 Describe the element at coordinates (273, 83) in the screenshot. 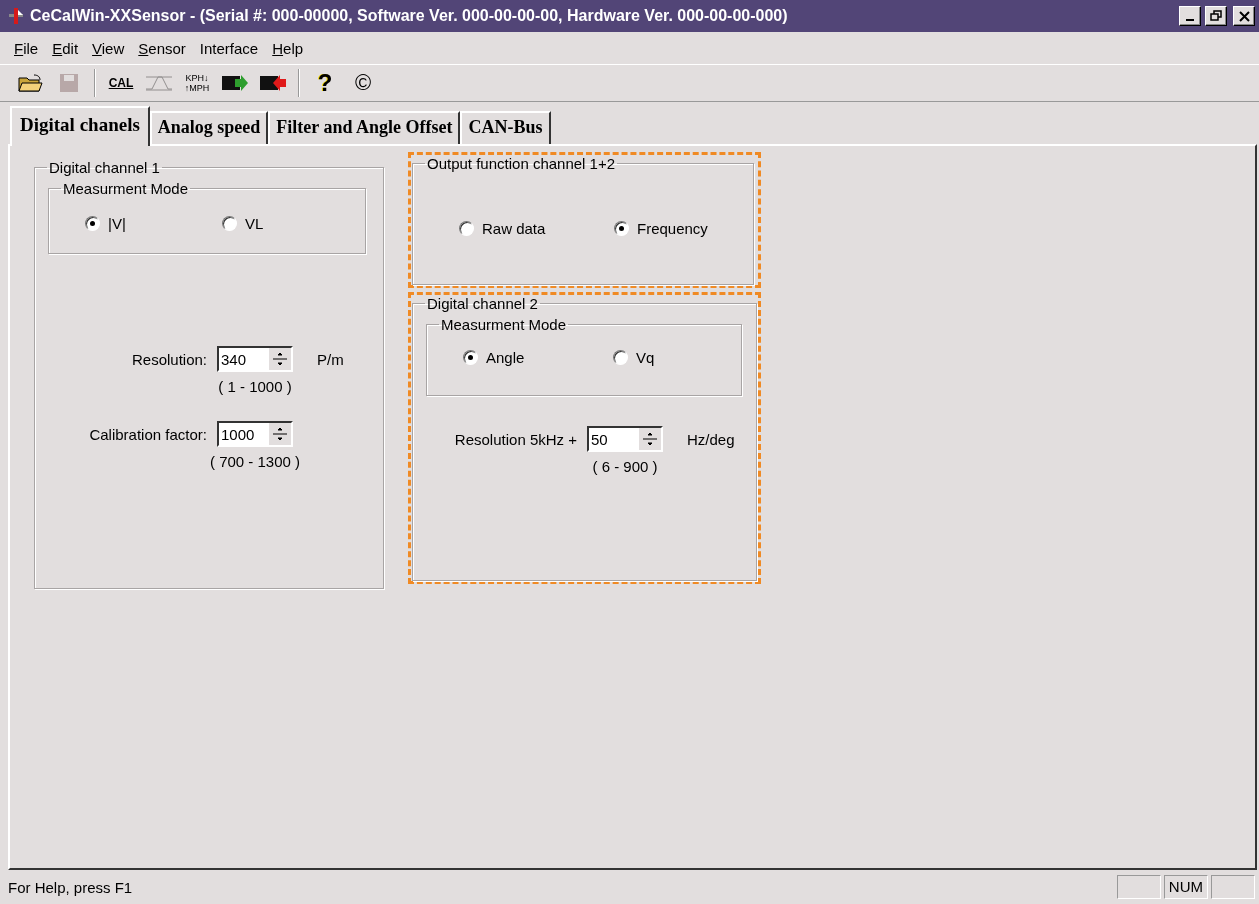

I see `receive-arrow-icon` at that location.